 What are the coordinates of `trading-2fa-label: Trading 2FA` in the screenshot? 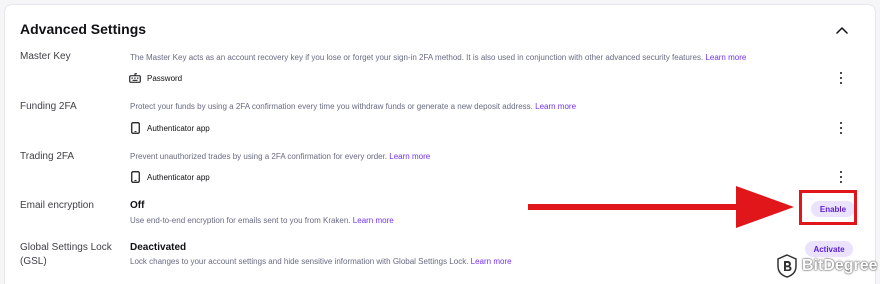 It's located at (47, 156).